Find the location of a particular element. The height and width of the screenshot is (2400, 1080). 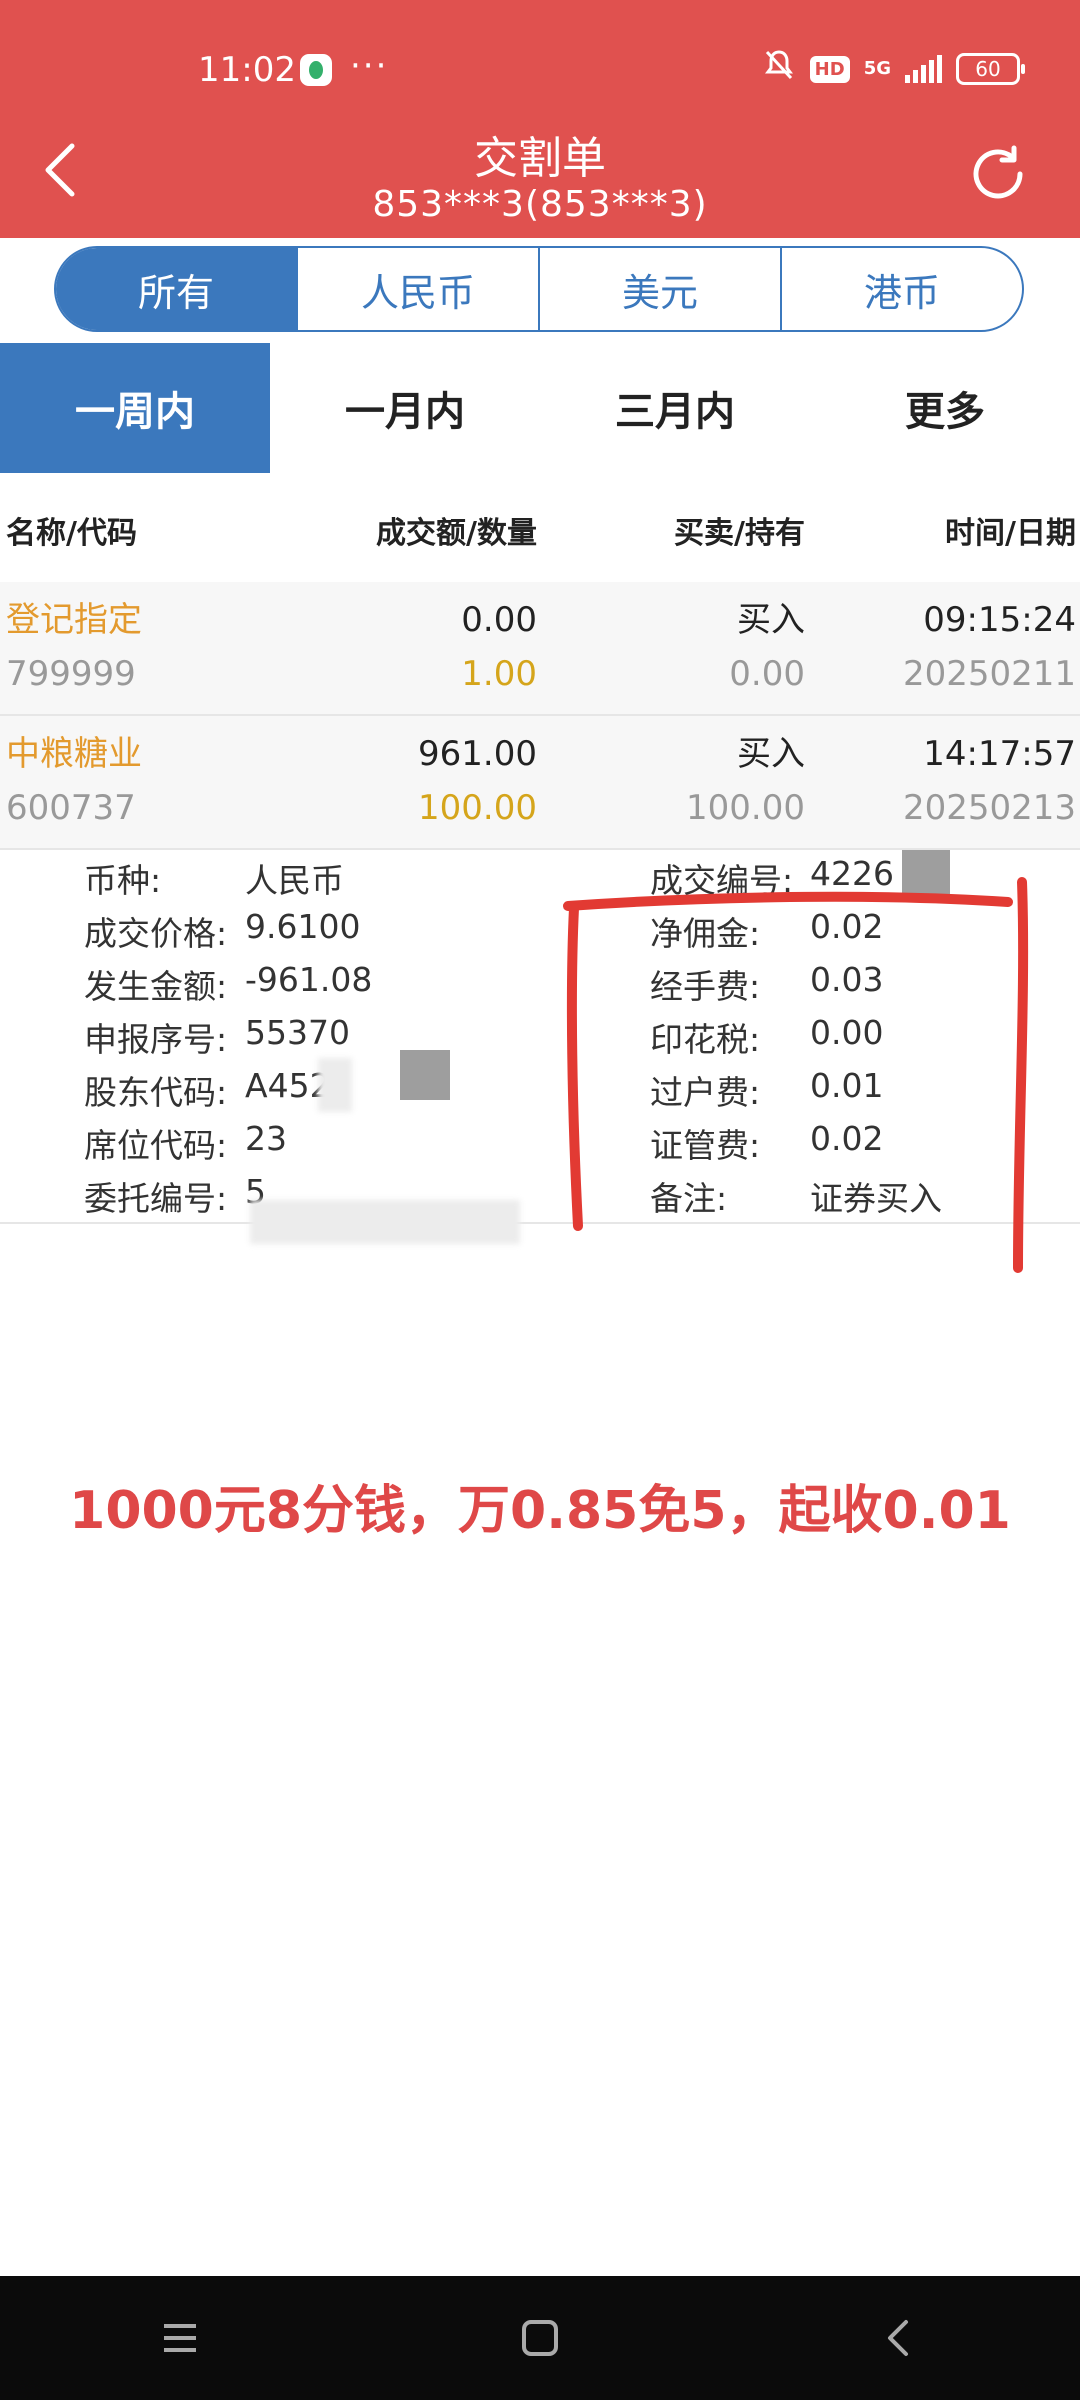

app-notification-icon is located at coordinates (316, 70).